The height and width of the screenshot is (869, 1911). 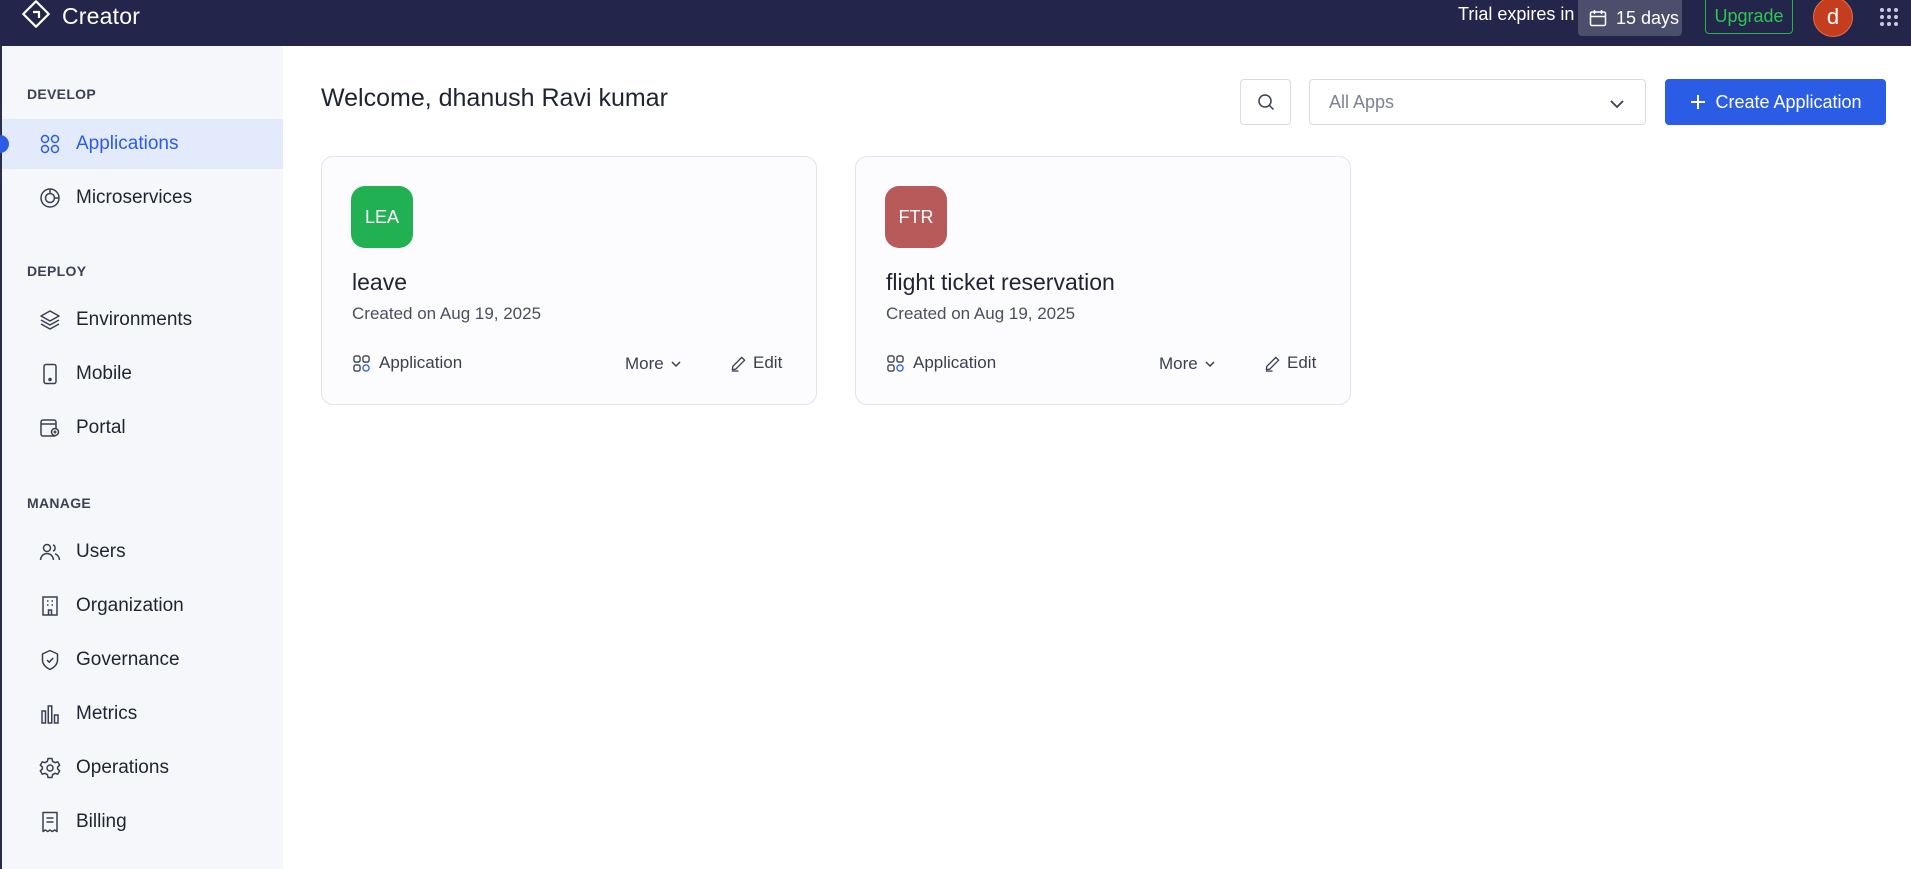 I want to click on search-button, so click(x=1265, y=102).